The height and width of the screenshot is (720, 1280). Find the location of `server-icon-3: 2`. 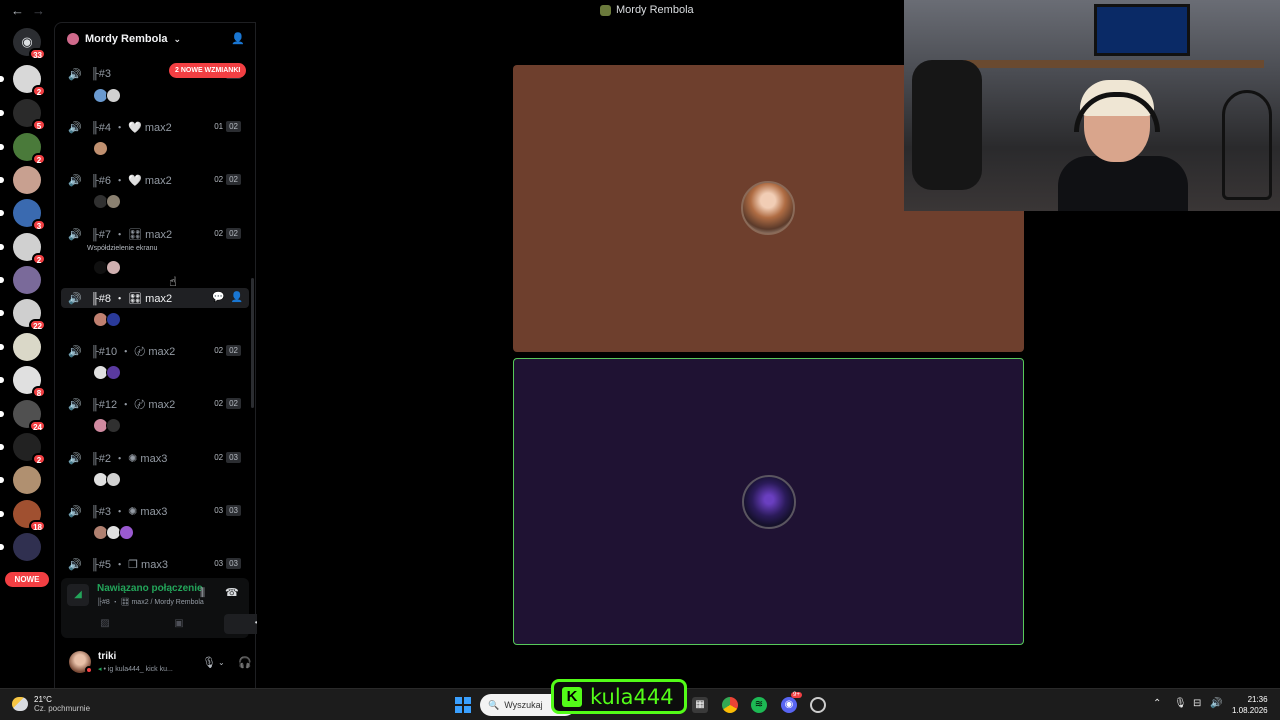

server-icon-3: 2 is located at coordinates (23, 149).